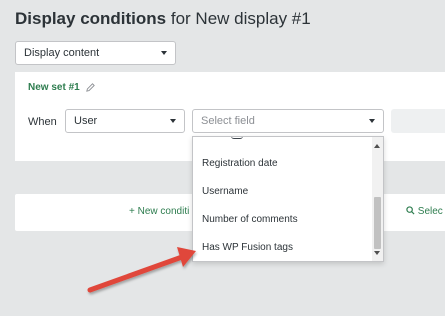 The width and height of the screenshot is (445, 316). I want to click on display-content-value: Display content, so click(62, 53).